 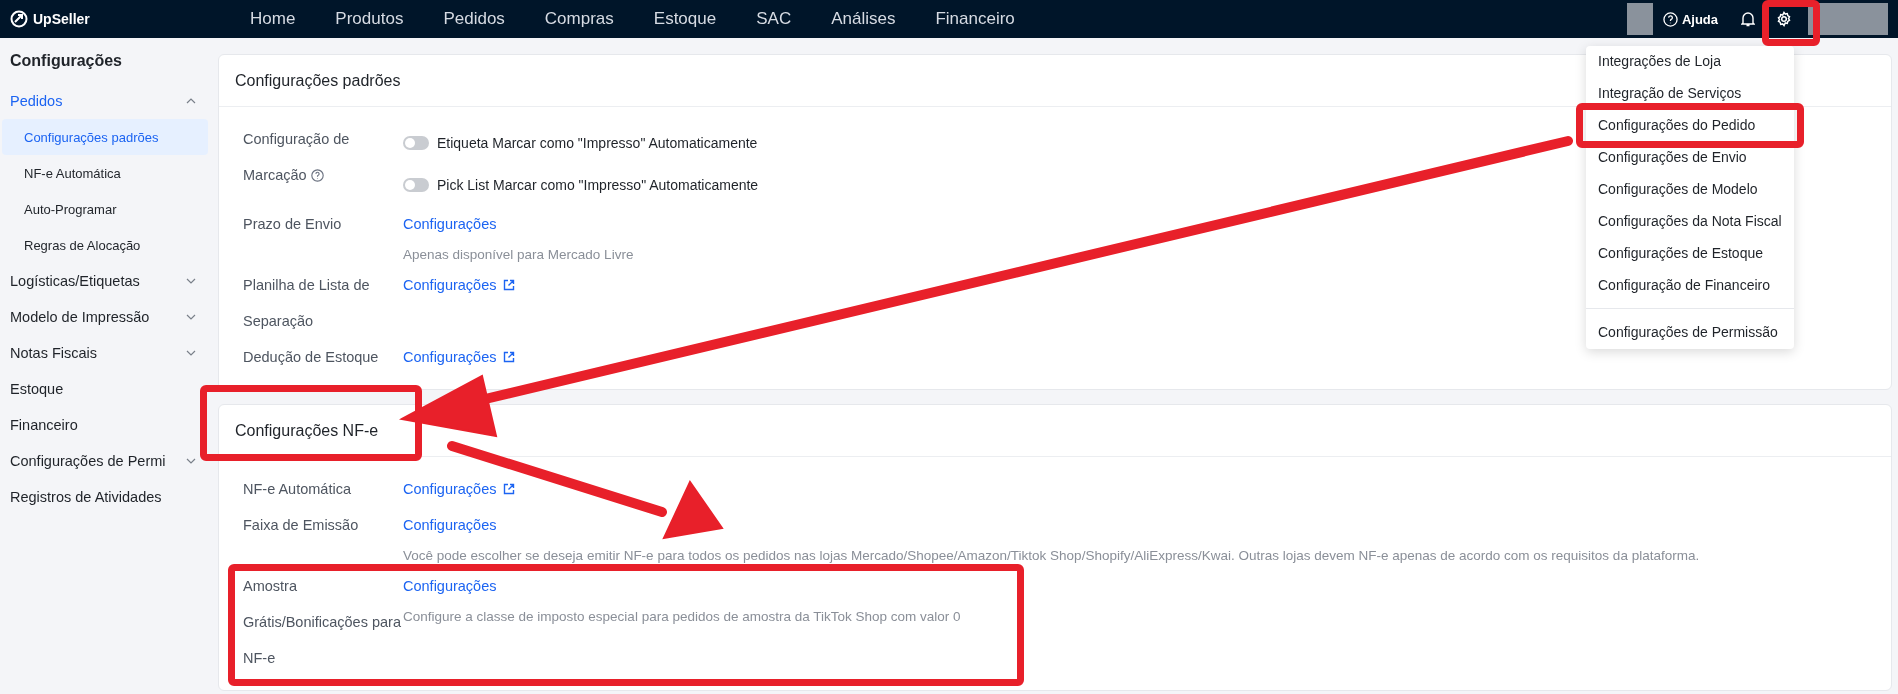 I want to click on field-label: Configuração de Marcação, so click(x=297, y=157).